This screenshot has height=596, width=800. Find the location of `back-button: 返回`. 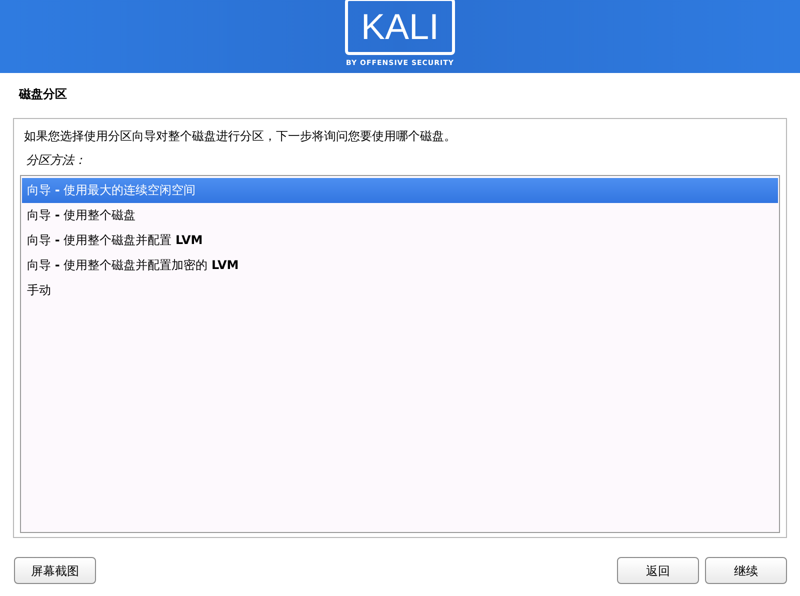

back-button: 返回 is located at coordinates (658, 570).